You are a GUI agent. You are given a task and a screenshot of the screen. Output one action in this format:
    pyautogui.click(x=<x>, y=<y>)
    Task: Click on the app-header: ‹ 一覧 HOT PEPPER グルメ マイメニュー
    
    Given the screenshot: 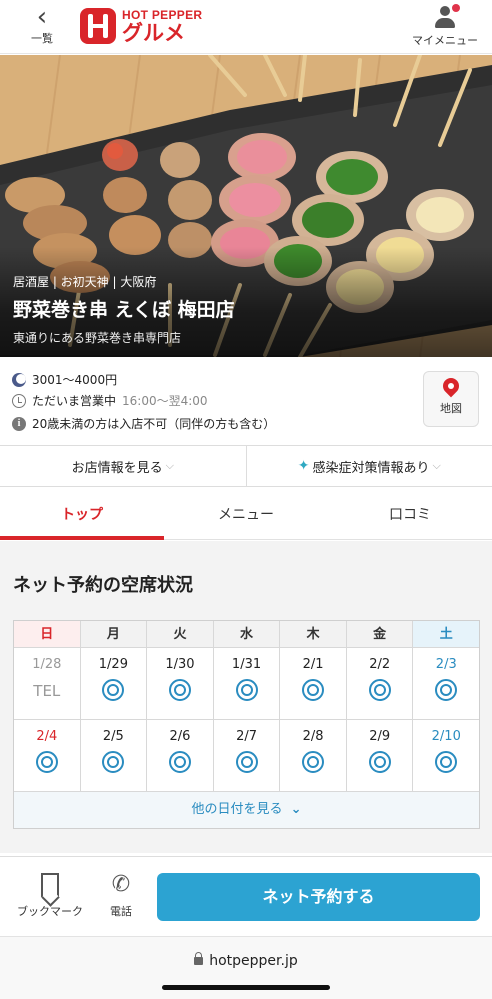 What is the action you would take?
    pyautogui.click(x=246, y=27)
    